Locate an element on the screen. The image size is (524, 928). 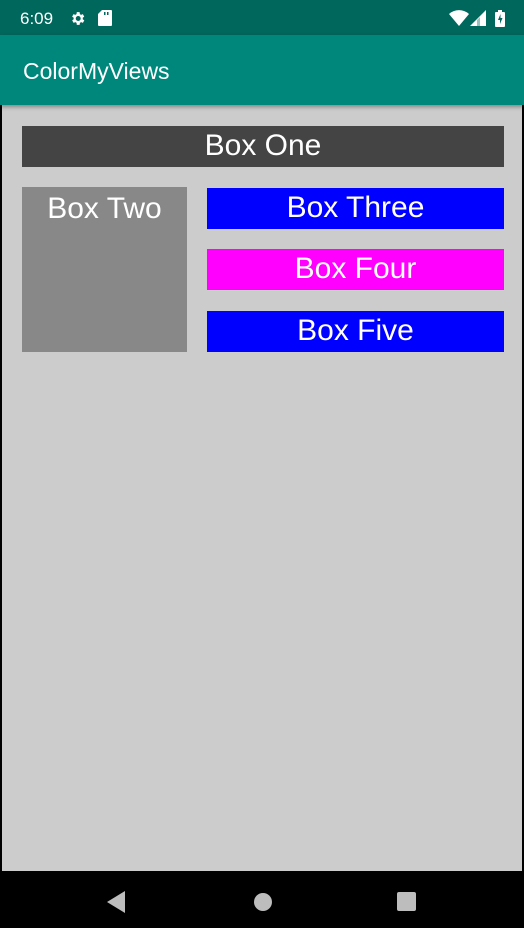
box-four-label: Box Four is located at coordinates (355, 268).